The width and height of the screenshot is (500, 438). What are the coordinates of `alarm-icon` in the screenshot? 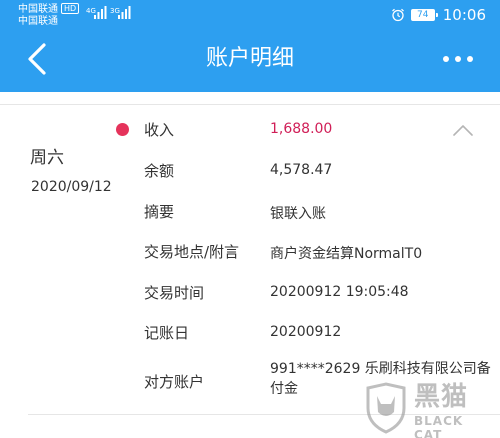 It's located at (397, 15).